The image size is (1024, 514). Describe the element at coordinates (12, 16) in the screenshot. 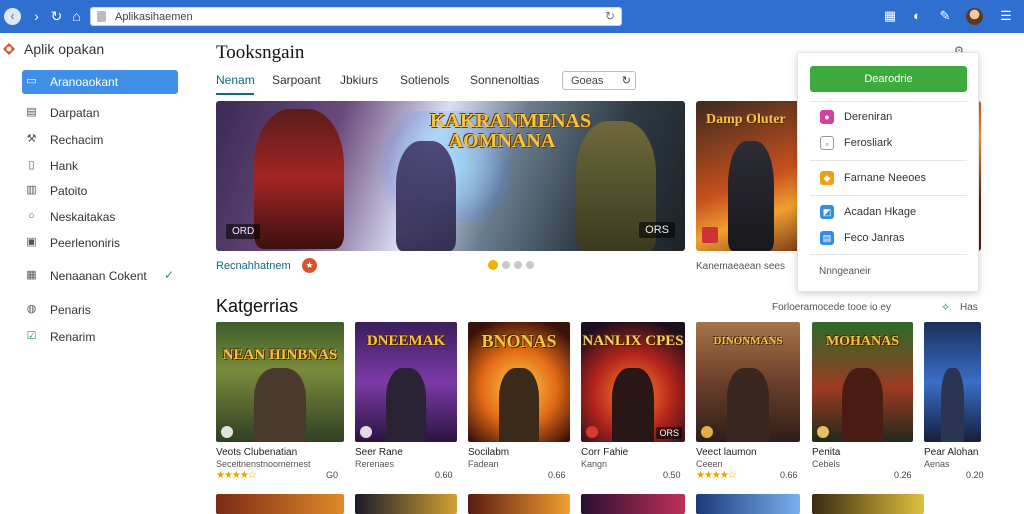

I see `back-icon: ‹` at that location.